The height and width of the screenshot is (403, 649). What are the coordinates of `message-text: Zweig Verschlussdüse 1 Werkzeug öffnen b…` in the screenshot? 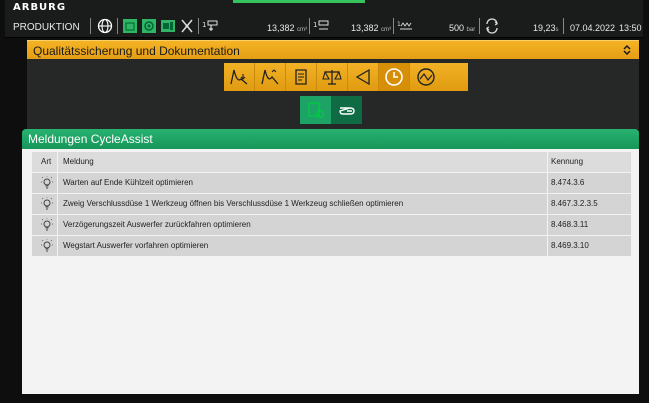 It's located at (233, 203).